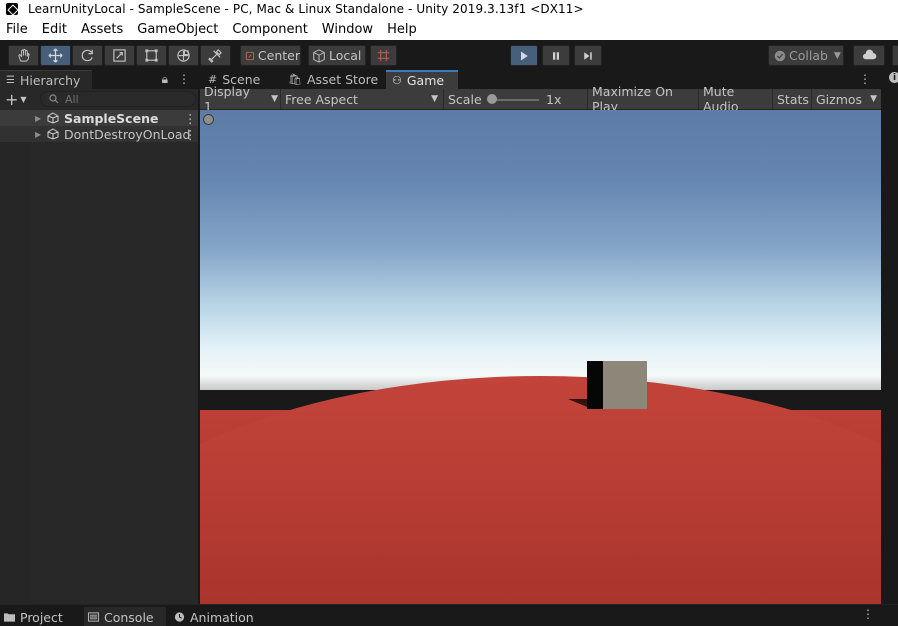 The width and height of the screenshot is (898, 626). Describe the element at coordinates (250, 55) in the screenshot. I see `pivot-center-icon` at that location.